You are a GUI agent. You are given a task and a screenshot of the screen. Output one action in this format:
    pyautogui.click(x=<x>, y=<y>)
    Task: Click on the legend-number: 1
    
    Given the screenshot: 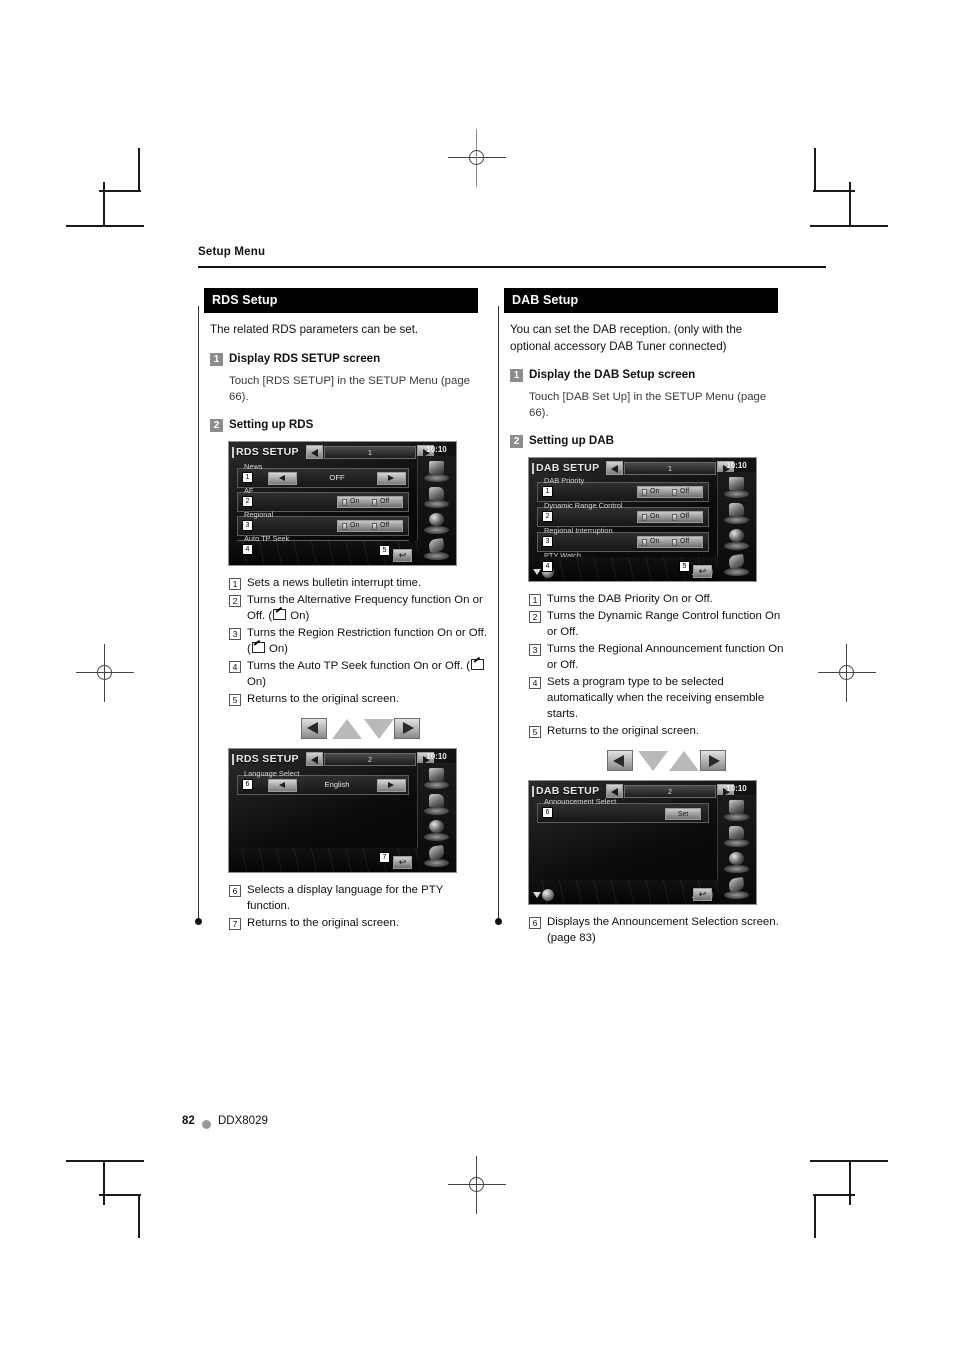 What is the action you would take?
    pyautogui.click(x=235, y=583)
    